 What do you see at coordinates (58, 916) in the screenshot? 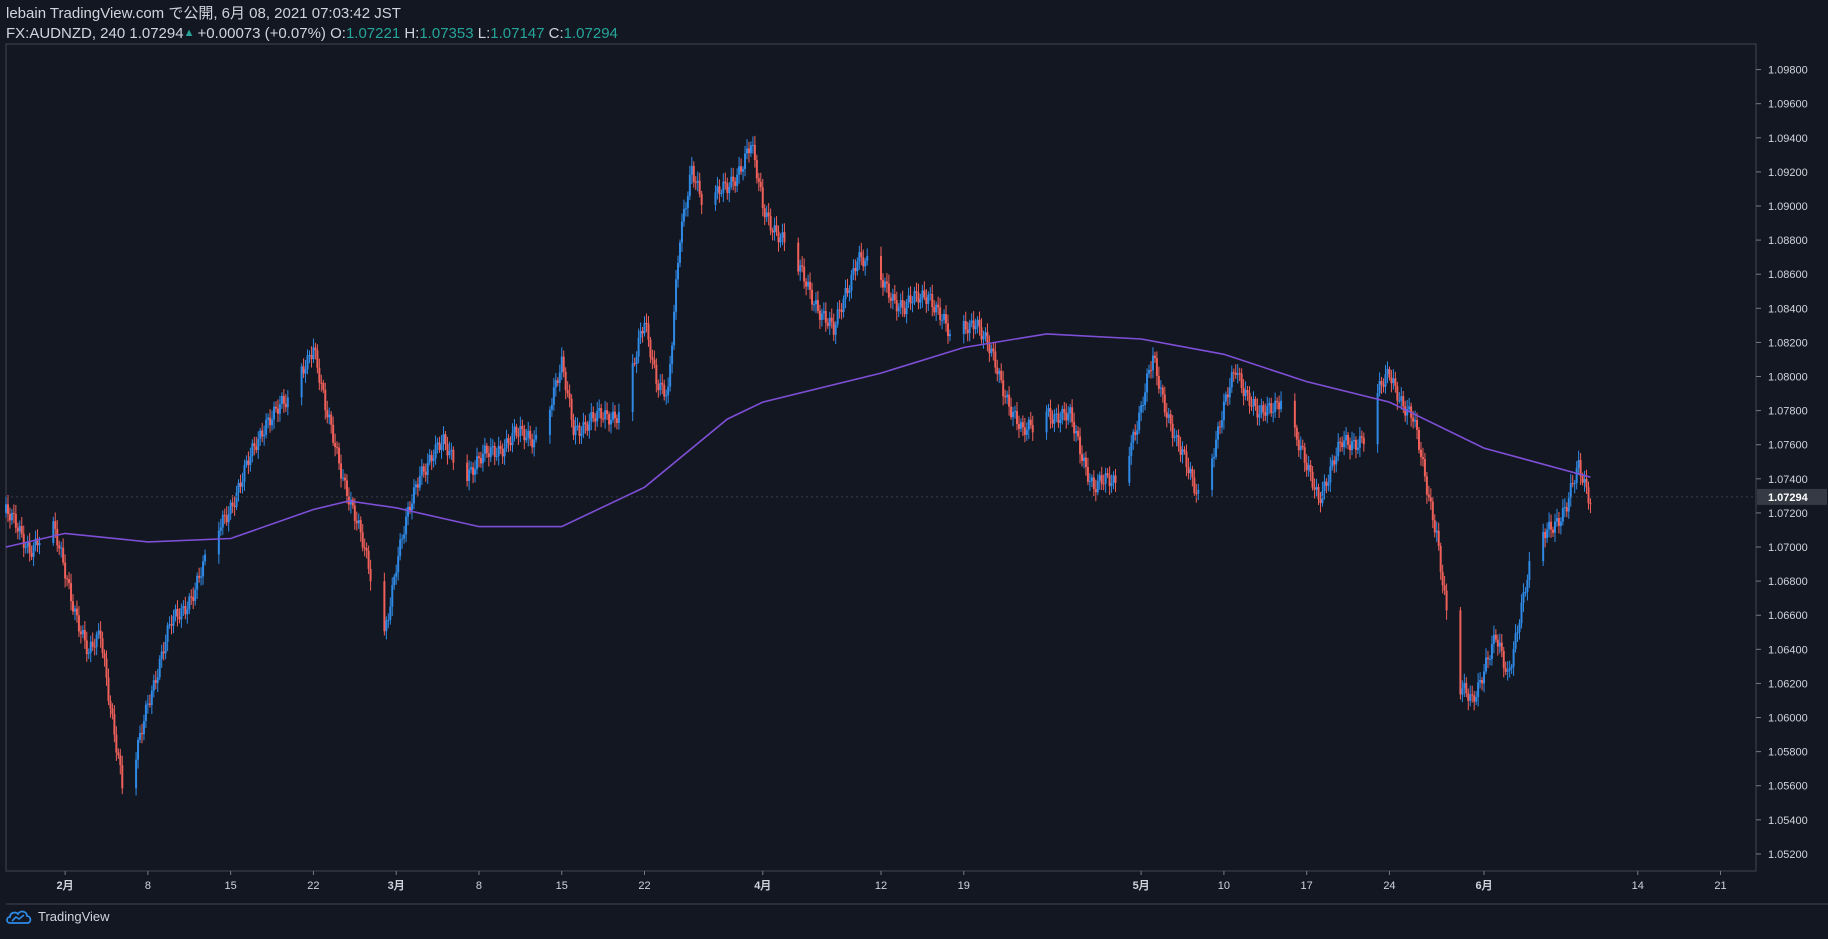
I see `tradingview-branding: TradingView` at bounding box center [58, 916].